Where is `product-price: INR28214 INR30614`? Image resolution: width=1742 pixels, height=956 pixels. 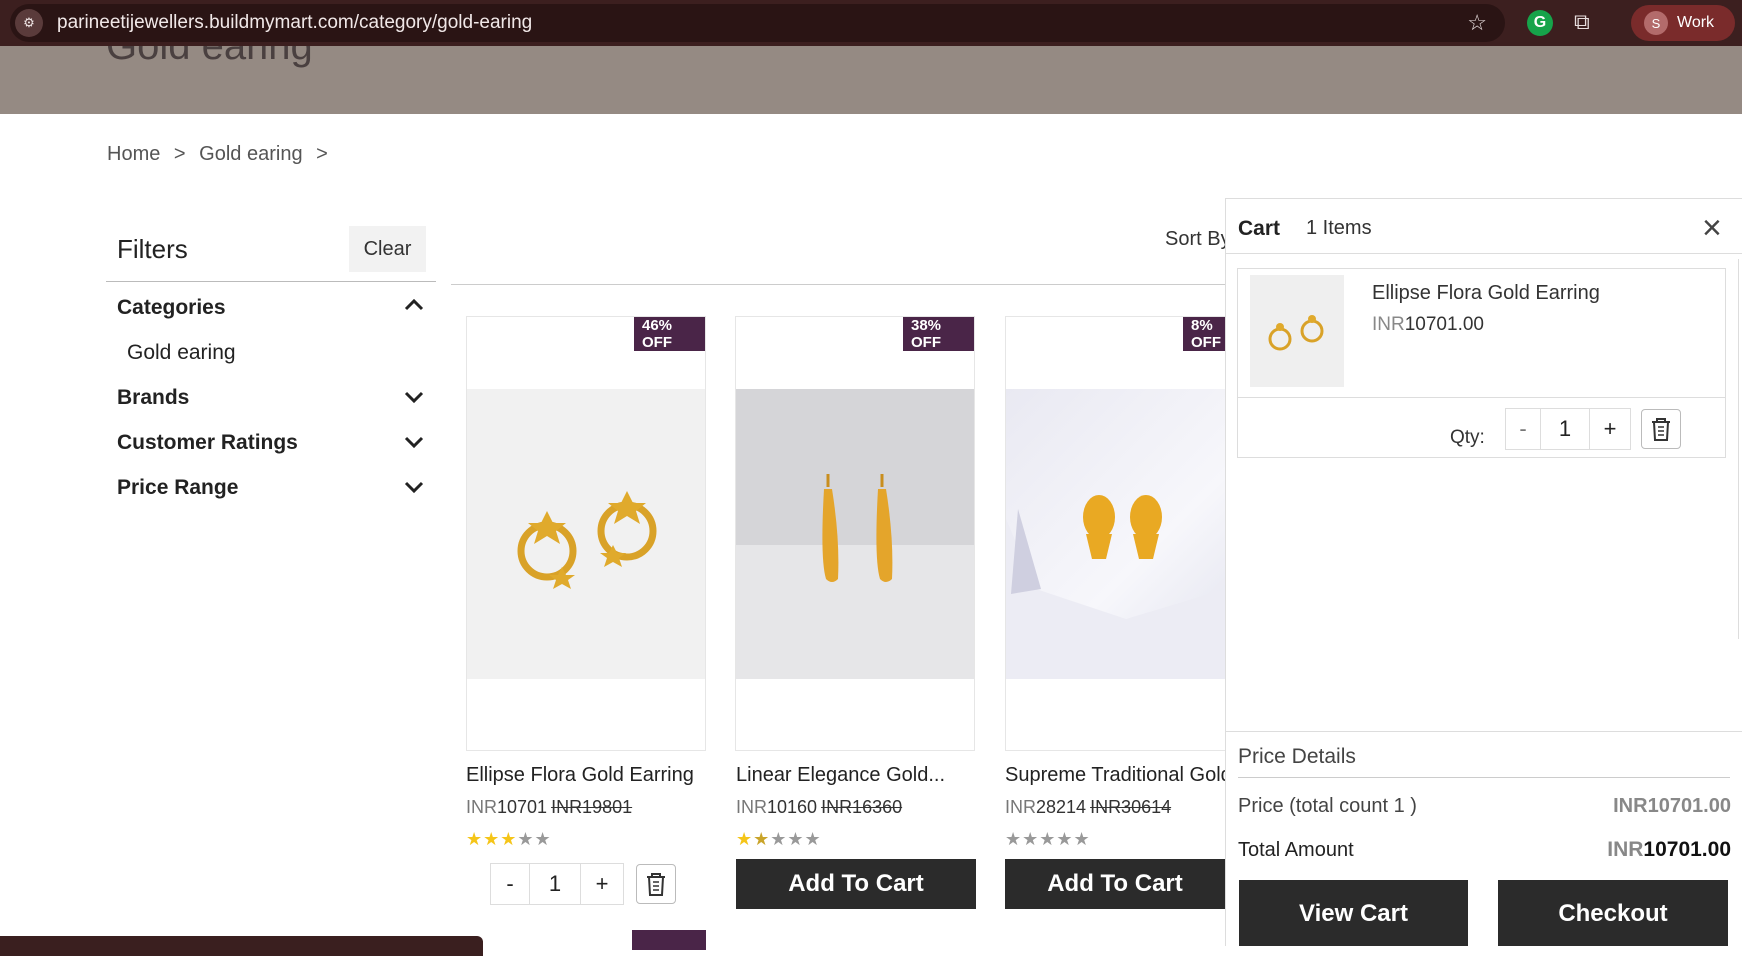
product-price: INR28214 INR30614 is located at coordinates (1088, 807).